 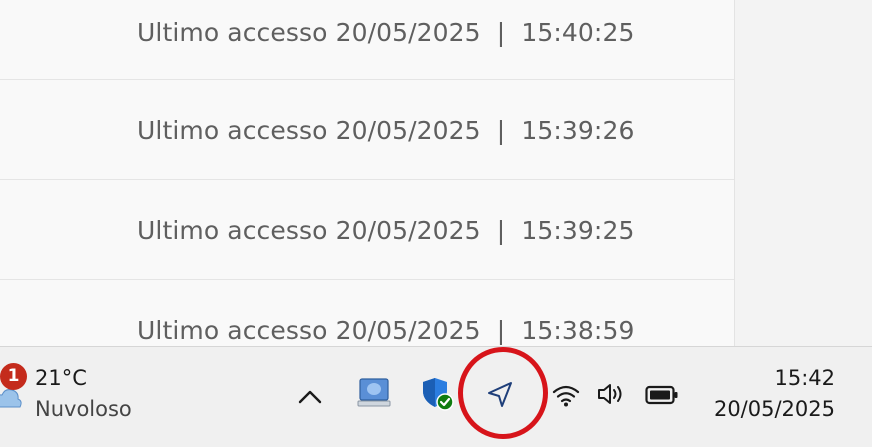 I want to click on network-computer-icon, so click(x=374, y=393).